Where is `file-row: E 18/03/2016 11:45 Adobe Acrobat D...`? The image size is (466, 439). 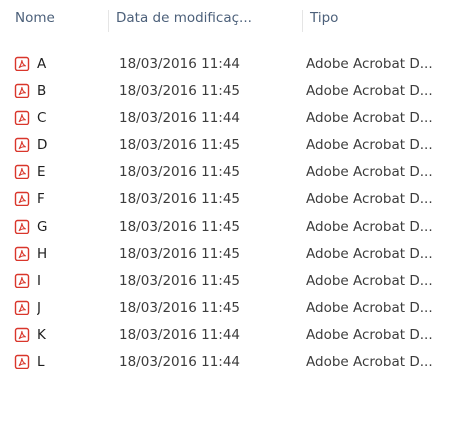 file-row: E 18/03/2016 11:45 Adobe Acrobat D... is located at coordinates (233, 172).